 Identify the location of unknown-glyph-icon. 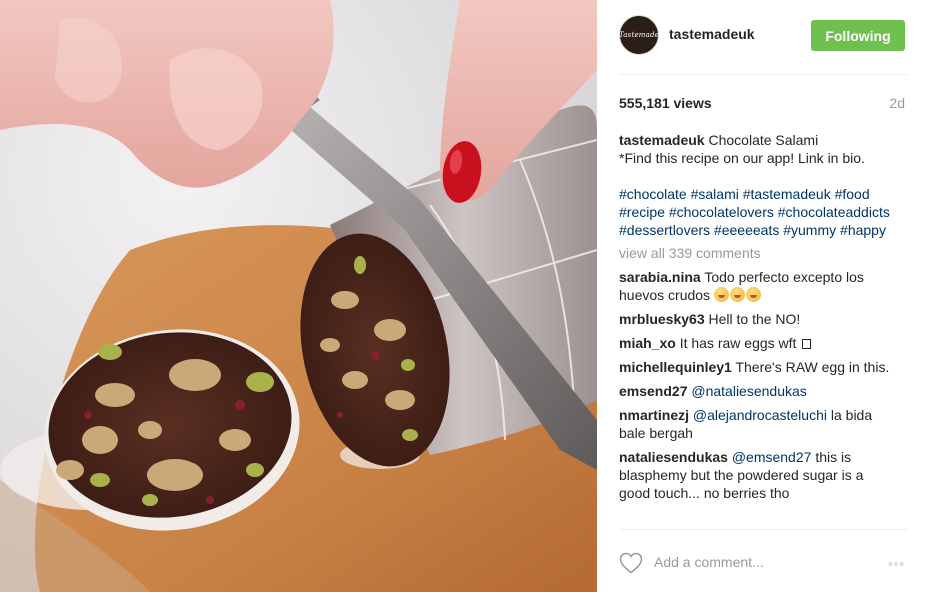
(807, 344).